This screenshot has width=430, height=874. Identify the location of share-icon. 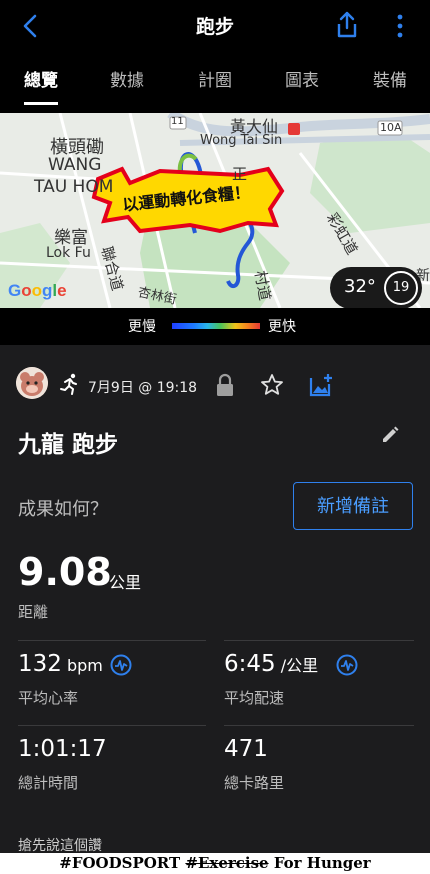
(347, 25).